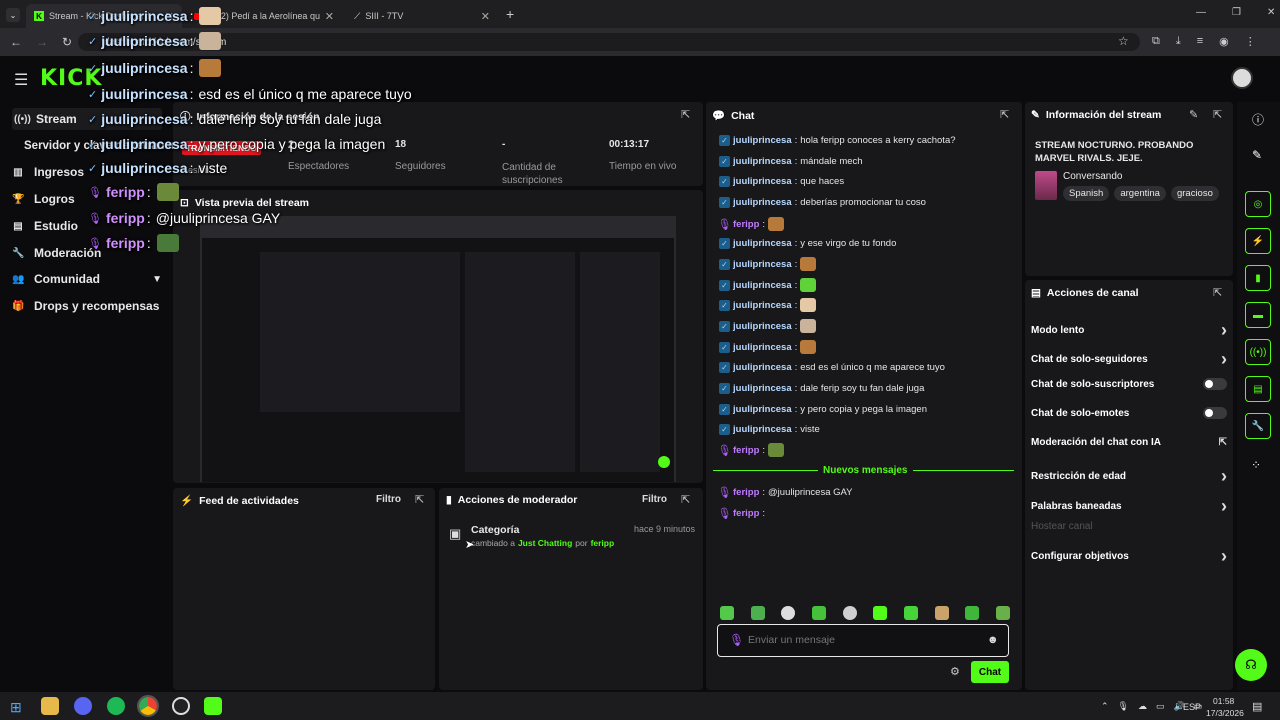 Image resolution: width=1280 pixels, height=720 pixels. What do you see at coordinates (148, 706) in the screenshot?
I see `chrome-icon` at bounding box center [148, 706].